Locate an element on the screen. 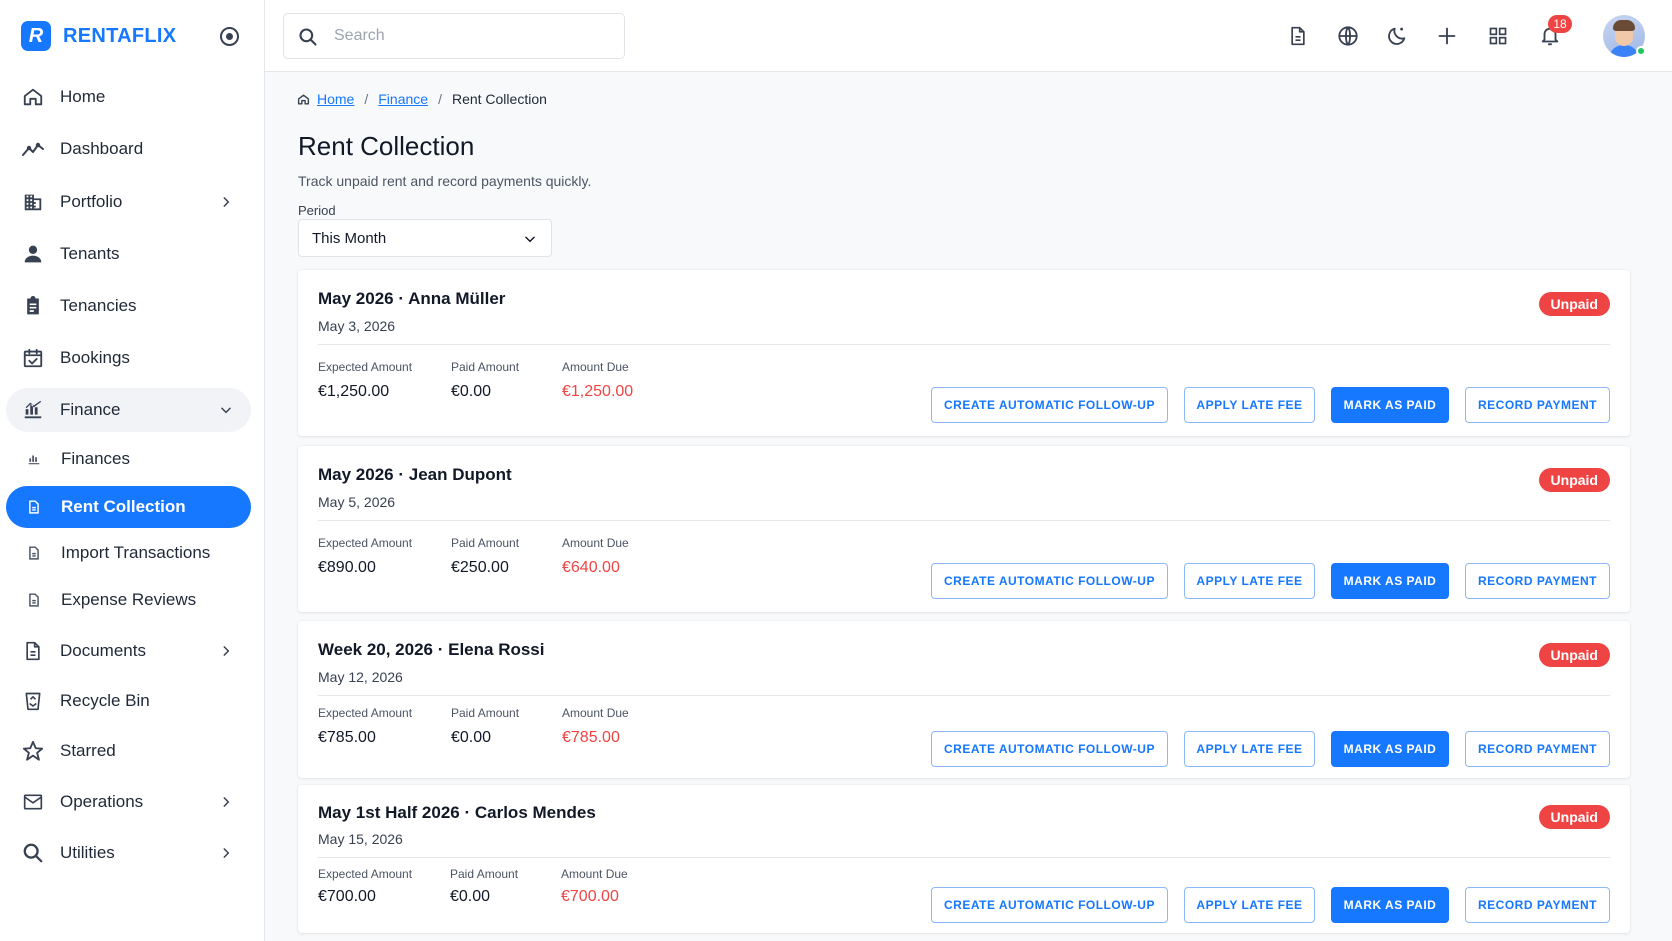 The height and width of the screenshot is (941, 1672). sidebar-item-label: Home is located at coordinates (83, 96).